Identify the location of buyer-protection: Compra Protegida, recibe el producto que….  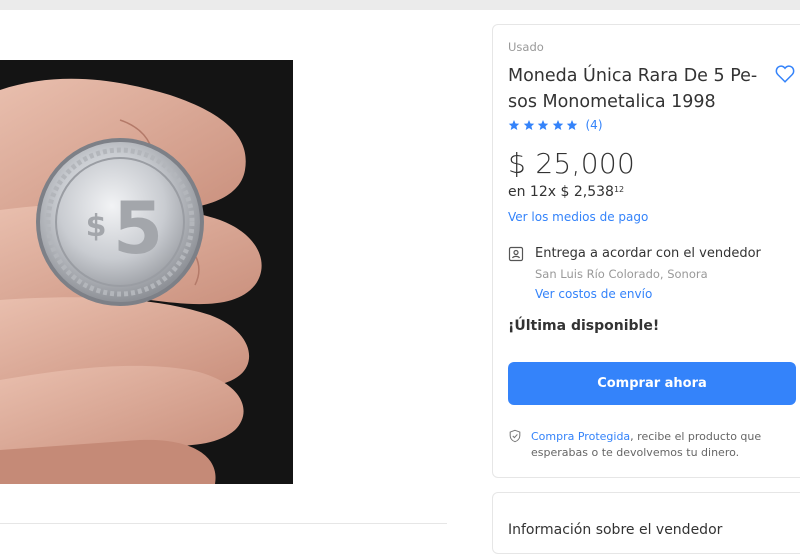
(661, 445).